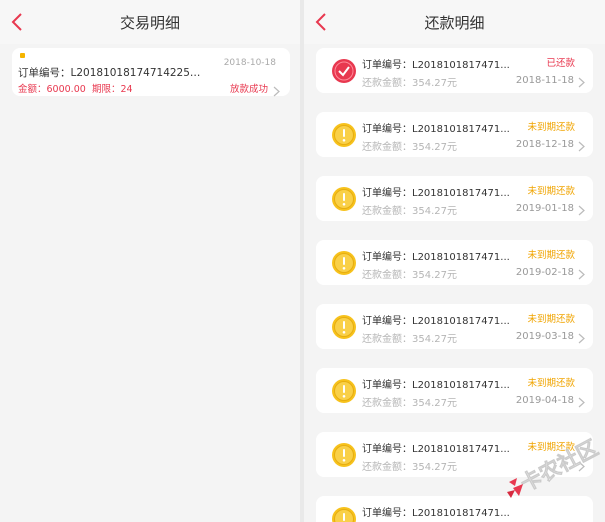 Image resolution: width=605 pixels, height=522 pixels. I want to click on loan-term: 期限：24, so click(112, 89).